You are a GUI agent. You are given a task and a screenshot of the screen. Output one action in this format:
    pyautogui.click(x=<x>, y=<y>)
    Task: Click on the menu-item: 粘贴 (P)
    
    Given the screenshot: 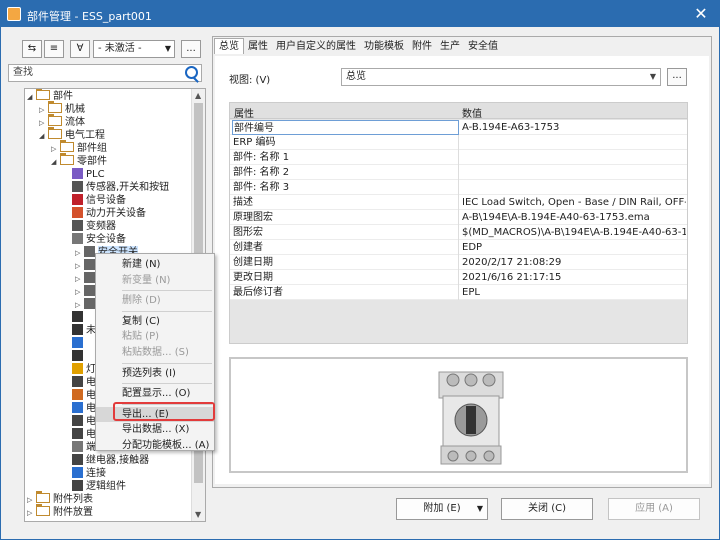 What is the action you would take?
    pyautogui.click(x=155, y=336)
    